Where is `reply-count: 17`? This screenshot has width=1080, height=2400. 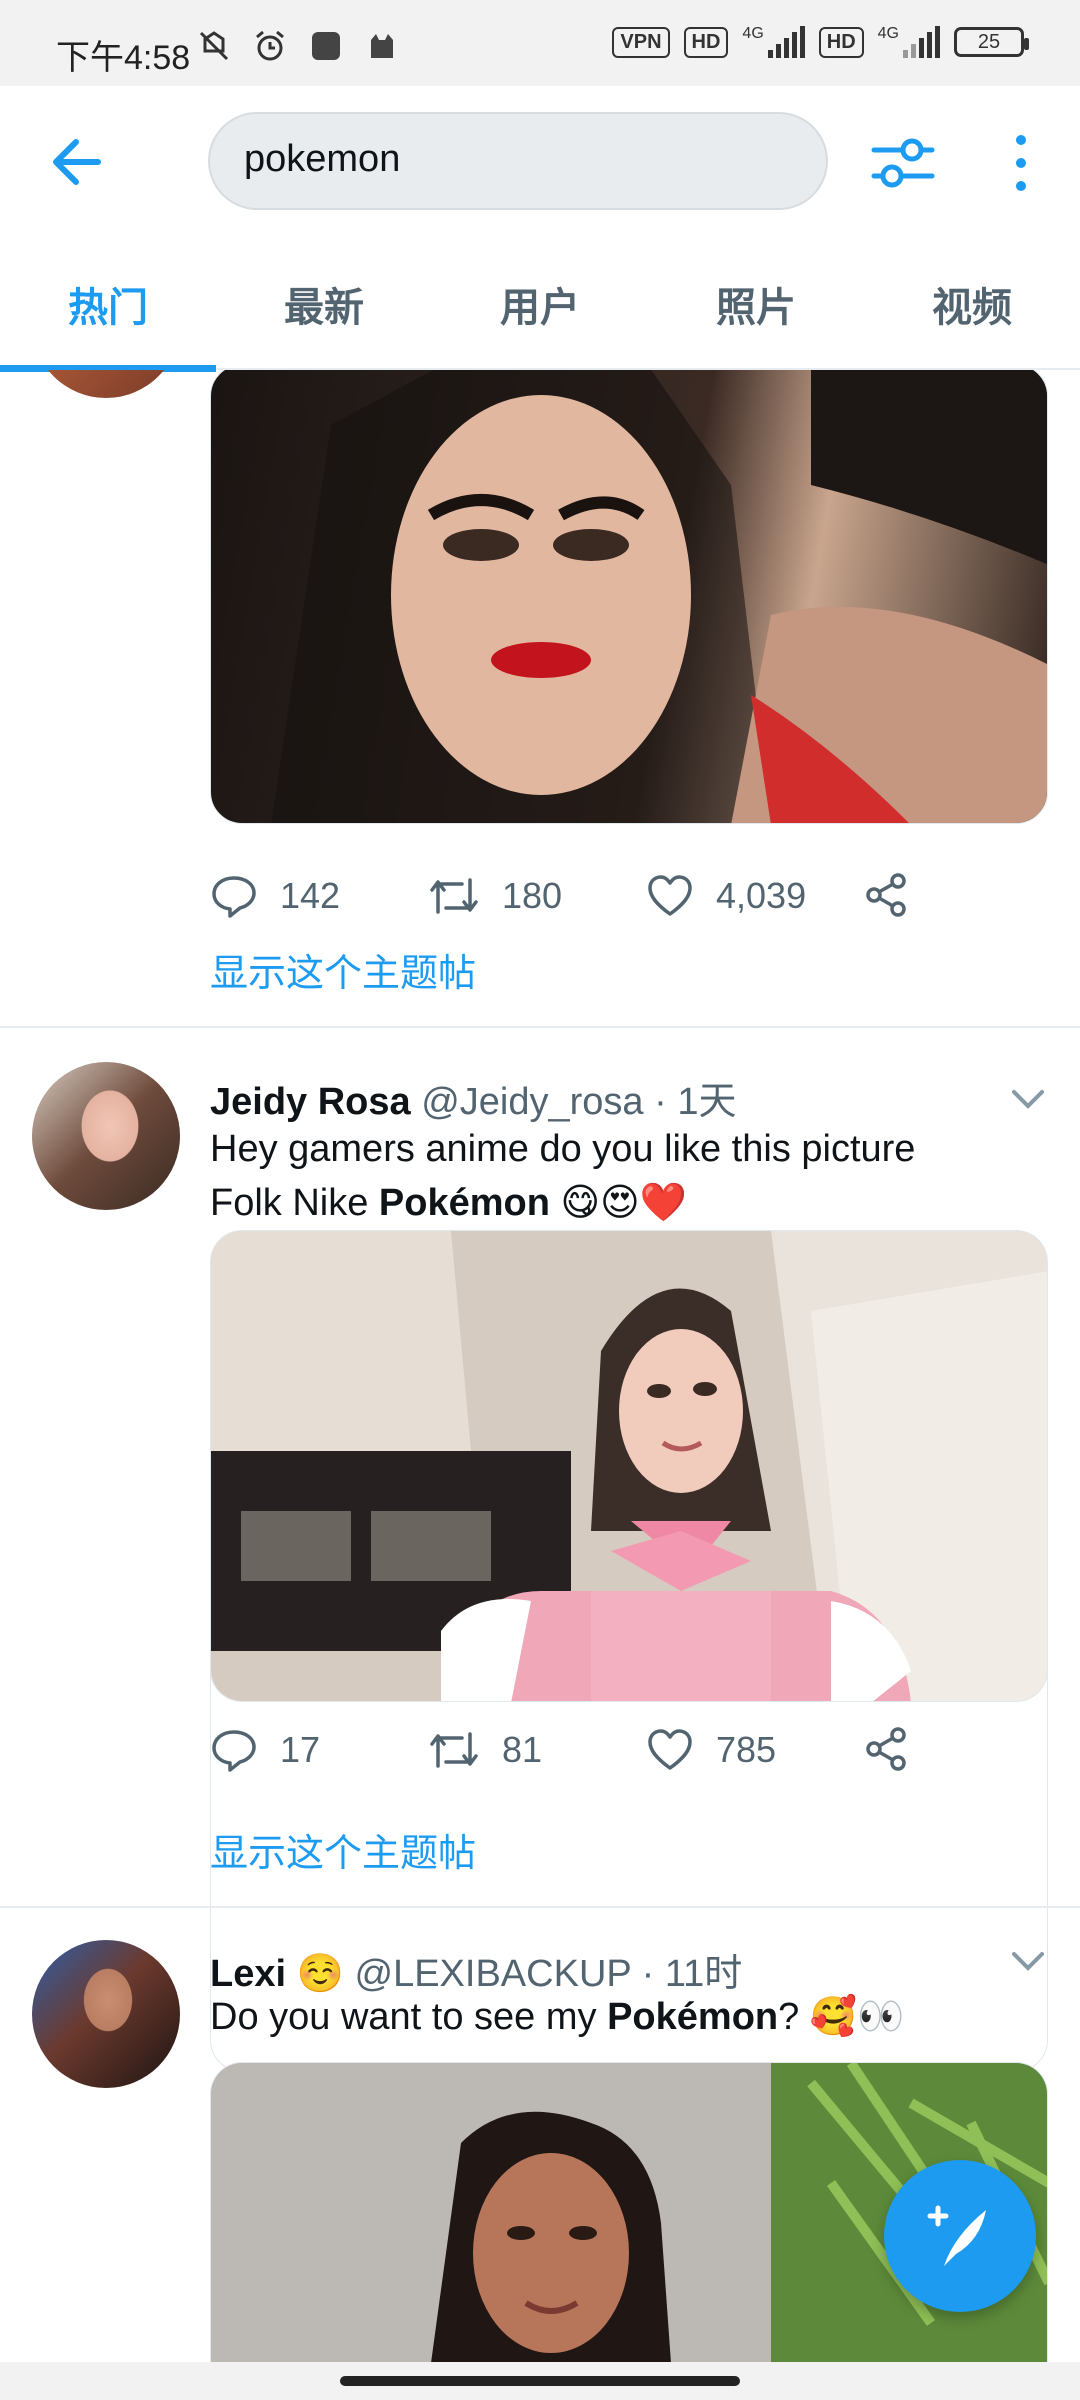
reply-count: 17 is located at coordinates (300, 1749).